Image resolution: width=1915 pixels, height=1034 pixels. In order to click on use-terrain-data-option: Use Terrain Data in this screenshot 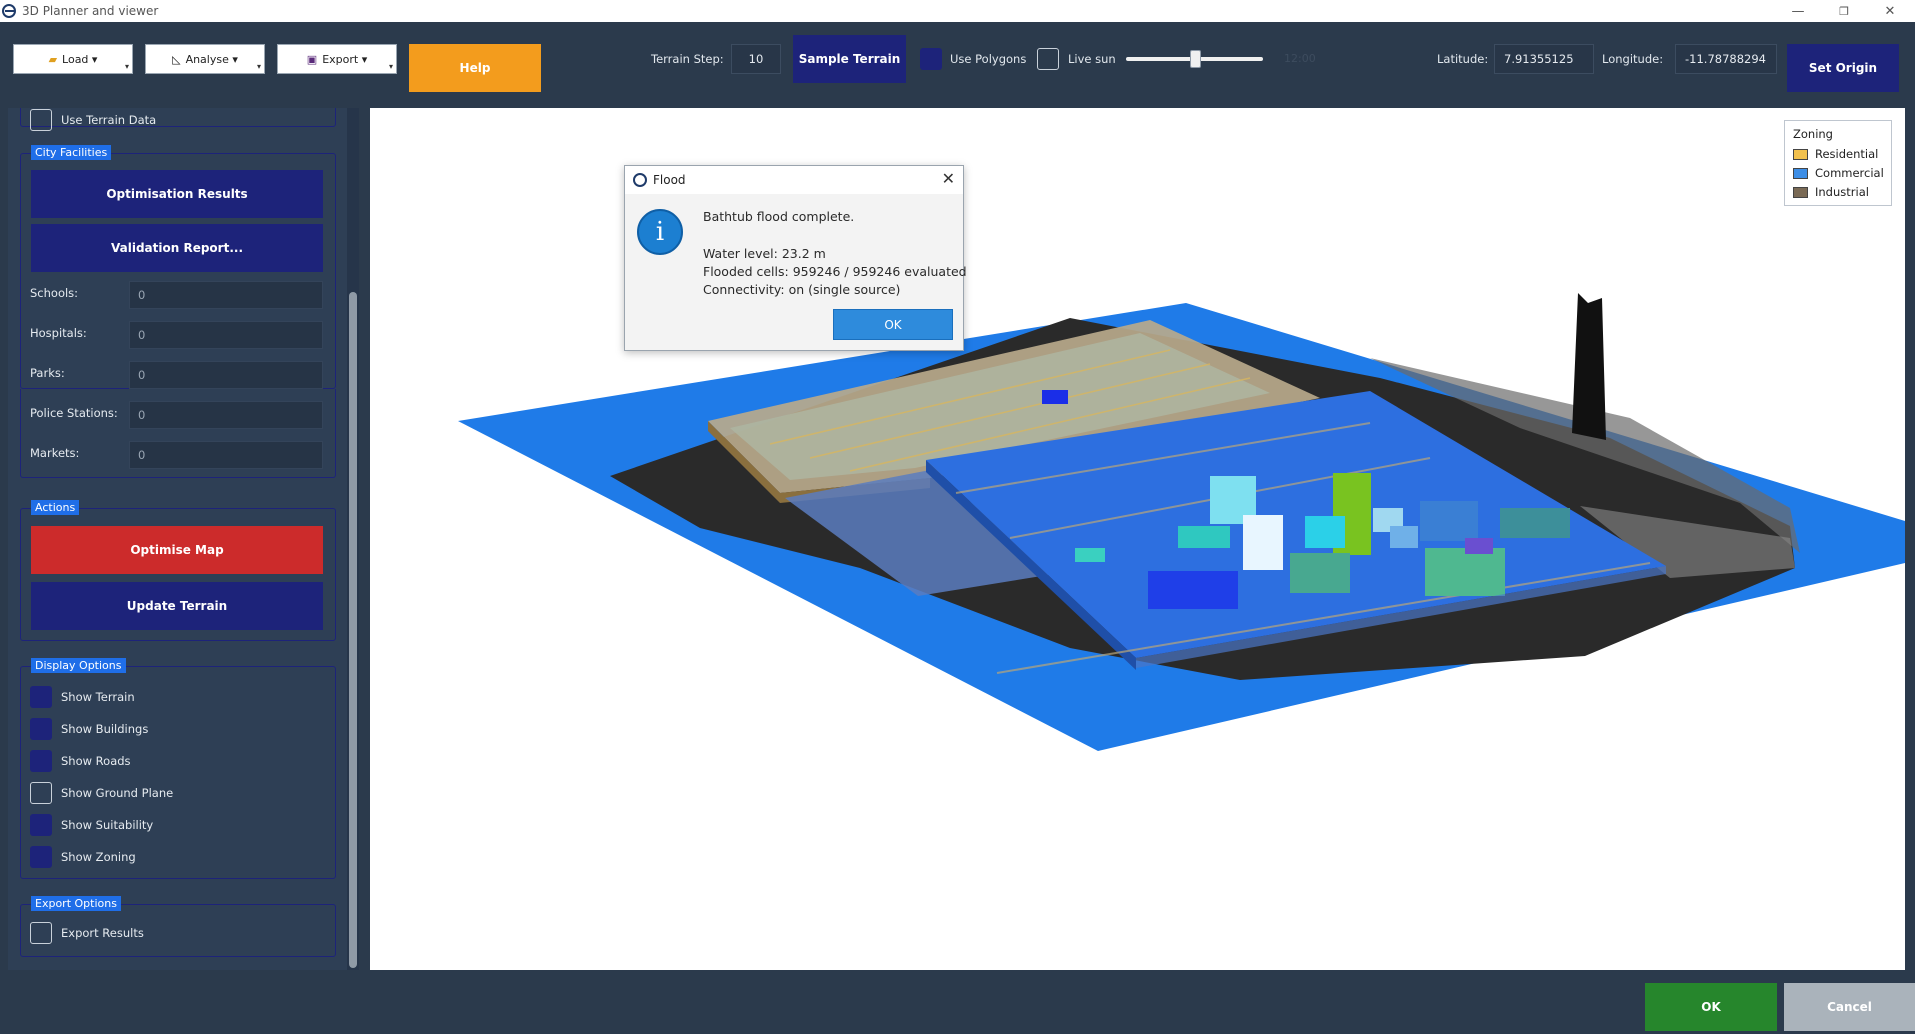, I will do `click(93, 120)`.